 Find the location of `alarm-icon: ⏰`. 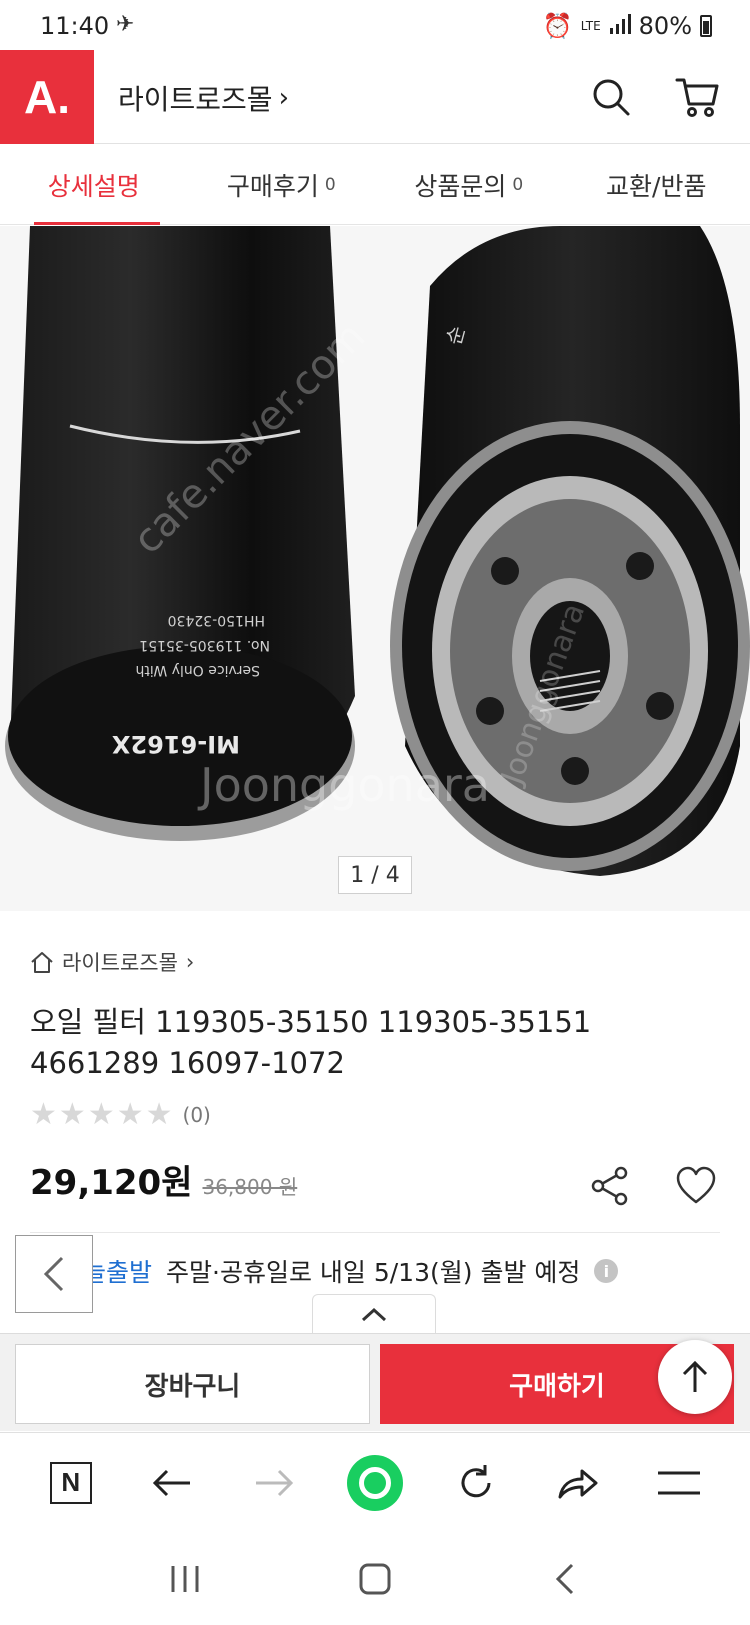

alarm-icon: ⏰ is located at coordinates (557, 26).